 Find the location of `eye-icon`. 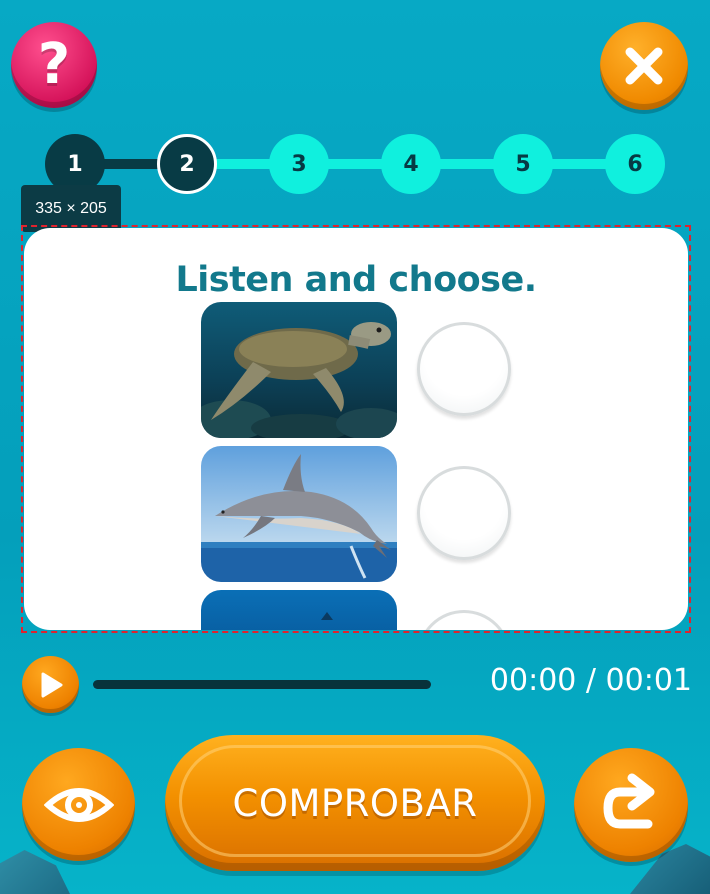

eye-icon is located at coordinates (78, 804).